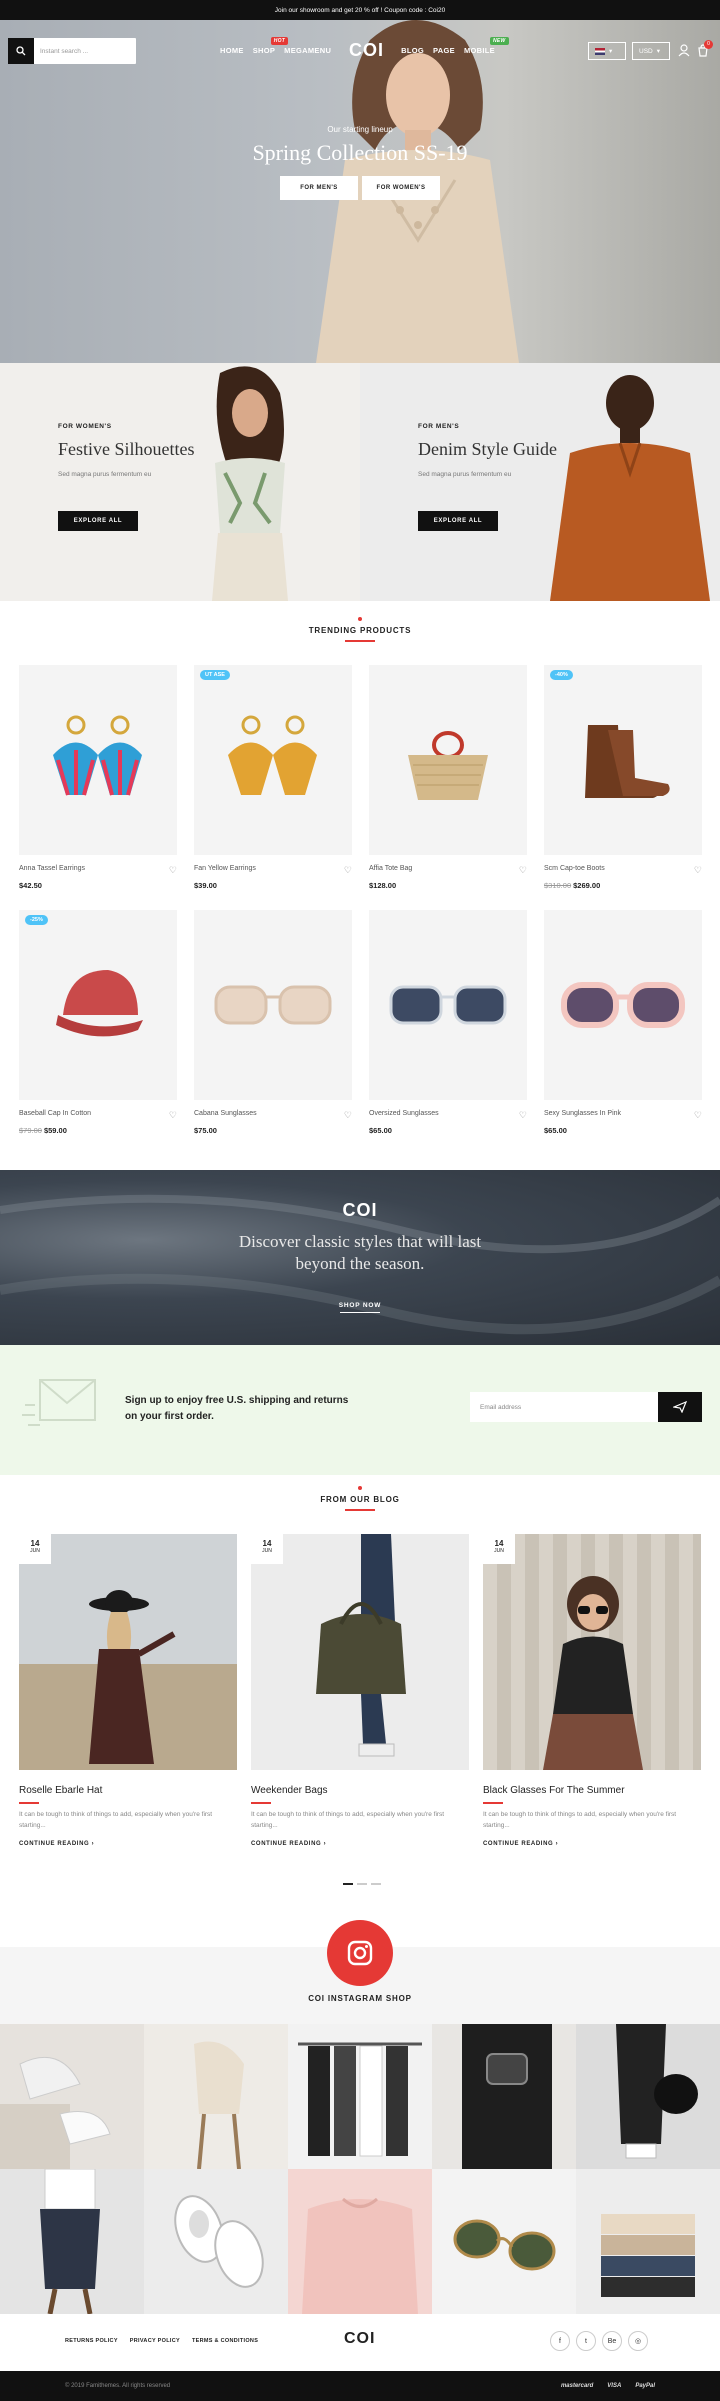 Image resolution: width=720 pixels, height=2401 pixels. I want to click on twitter-icon: t, so click(586, 2341).